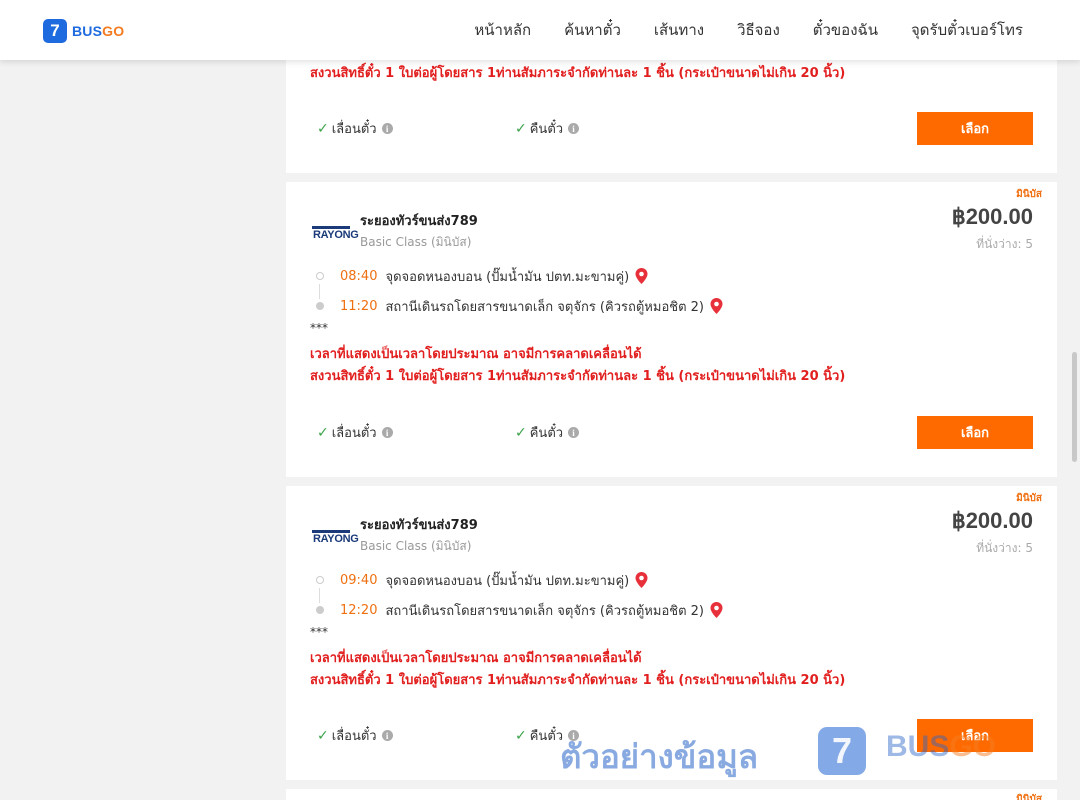  I want to click on departure-time: 08:40, so click(359, 276).